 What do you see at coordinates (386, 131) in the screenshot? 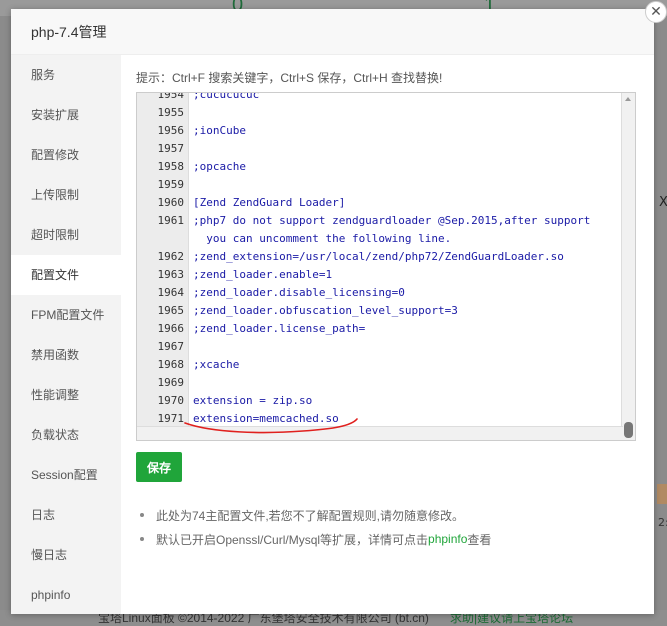
I see `code-line: 1956 ;ionCube` at bounding box center [386, 131].